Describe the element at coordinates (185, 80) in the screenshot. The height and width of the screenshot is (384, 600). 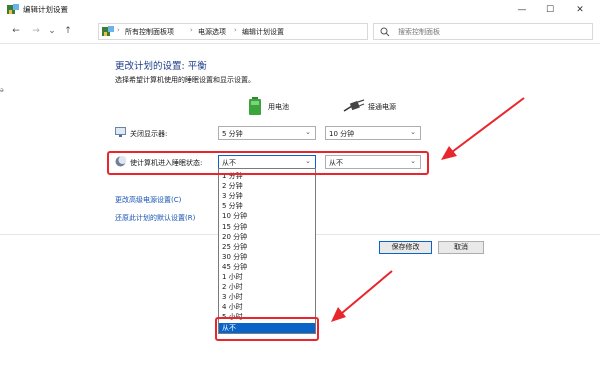
I see `page-subtitle: 选择希望计算机使用的睡眠设置和显示设置。` at that location.